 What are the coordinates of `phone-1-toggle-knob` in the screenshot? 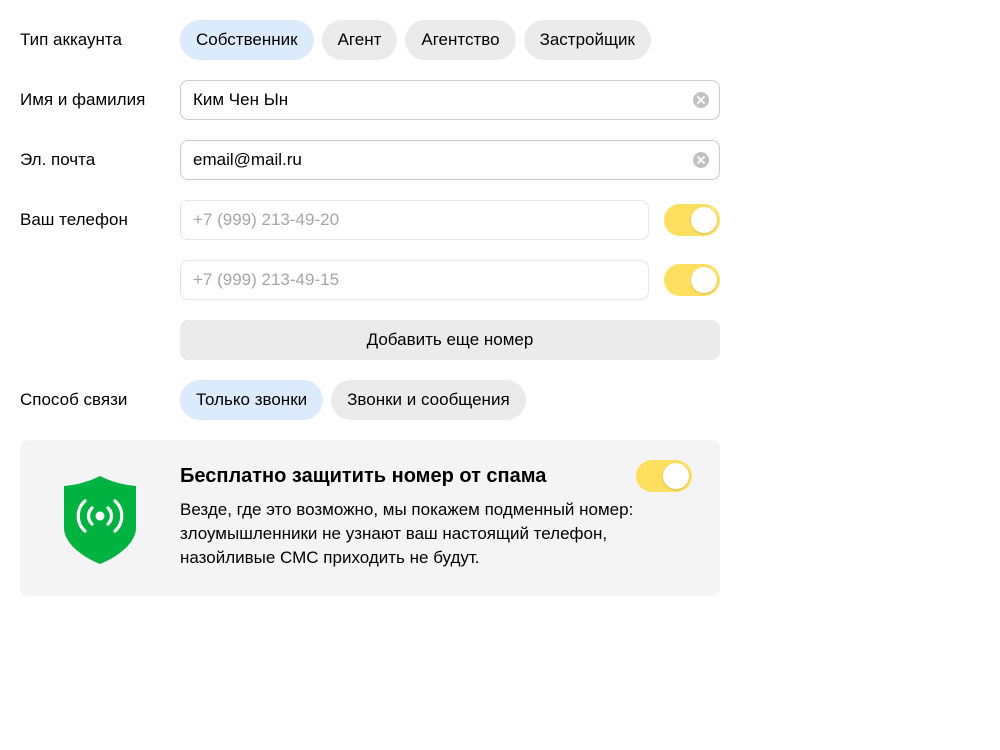 It's located at (704, 220).